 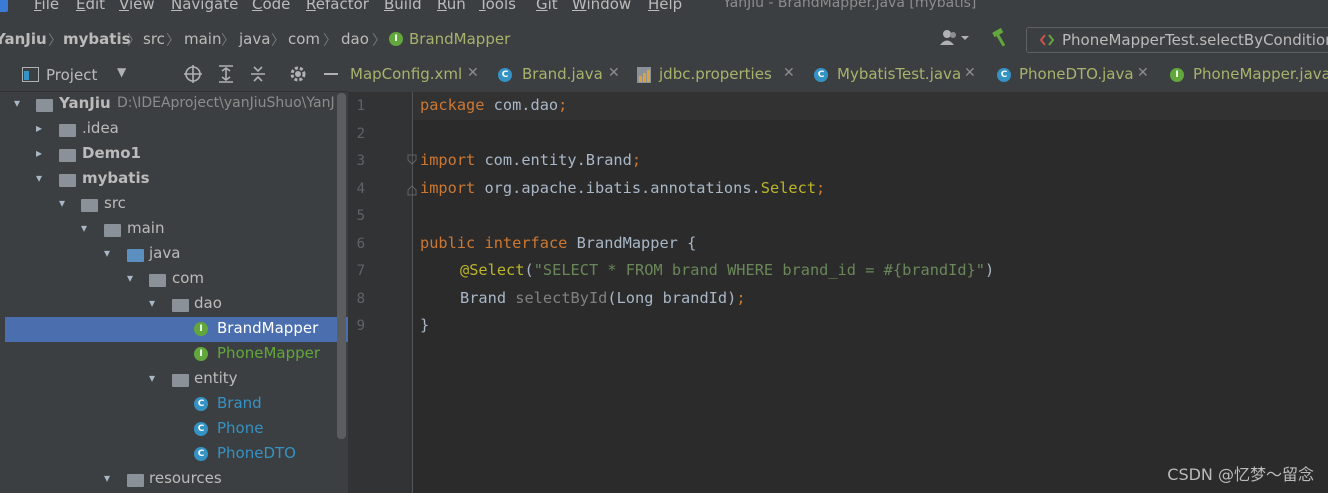 I want to click on menu-view: View, so click(x=137, y=6).